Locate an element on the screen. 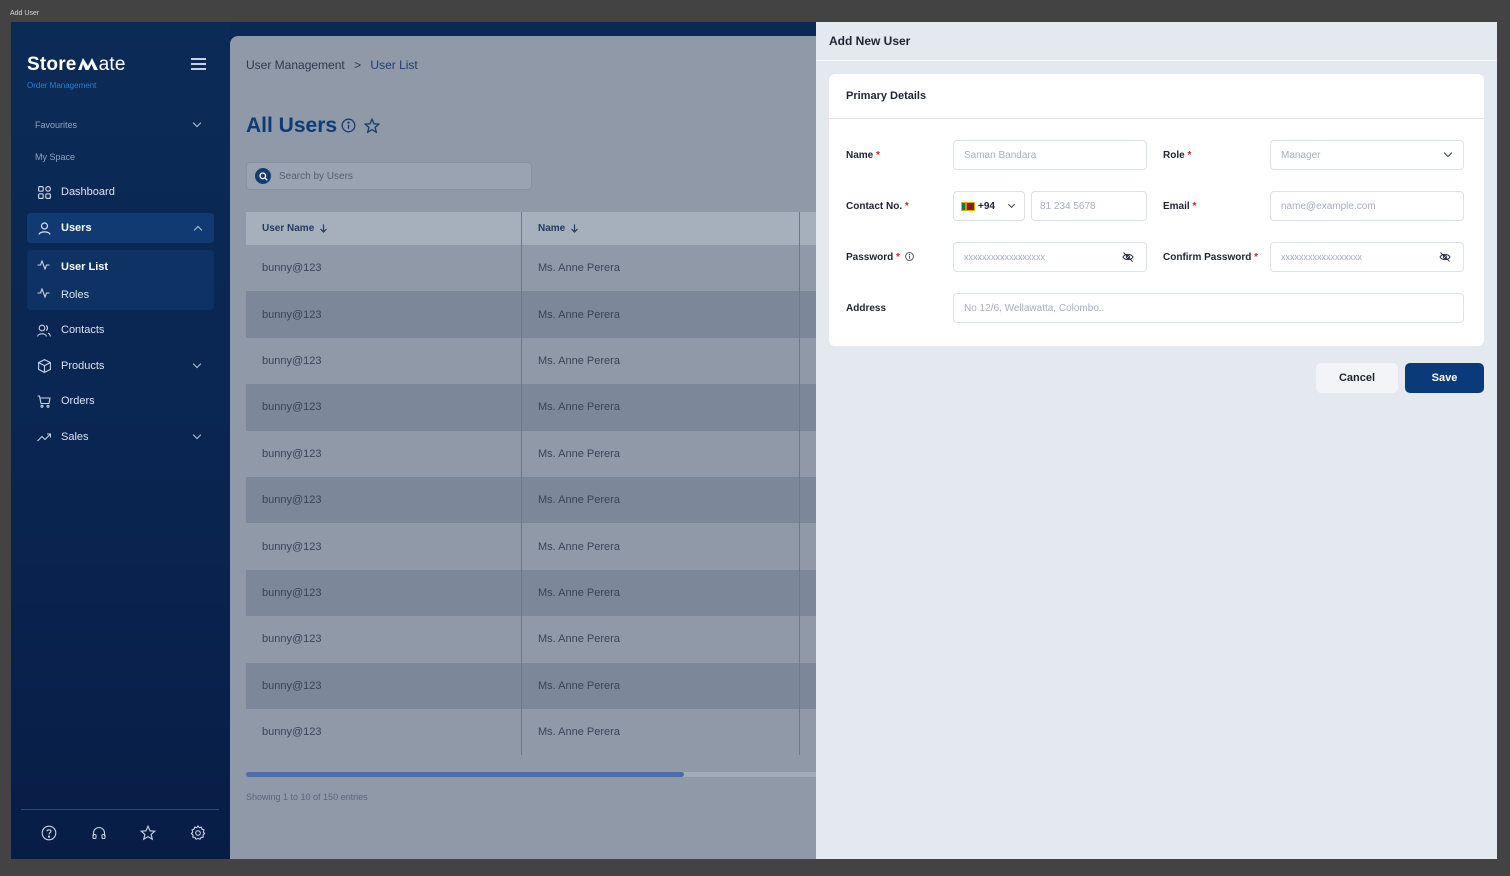  contact-label: Contact No. * is located at coordinates (877, 206).